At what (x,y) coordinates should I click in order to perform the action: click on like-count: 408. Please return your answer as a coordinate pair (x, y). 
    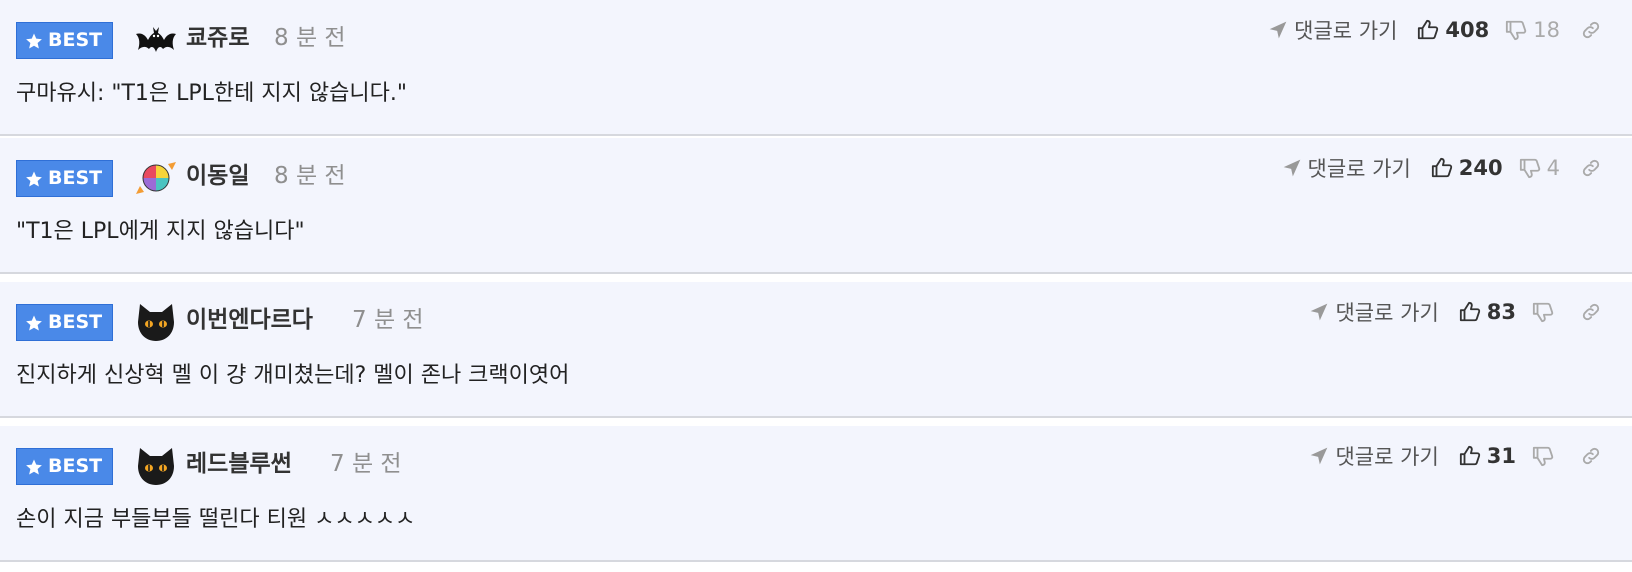
    Looking at the image, I should click on (1467, 30).